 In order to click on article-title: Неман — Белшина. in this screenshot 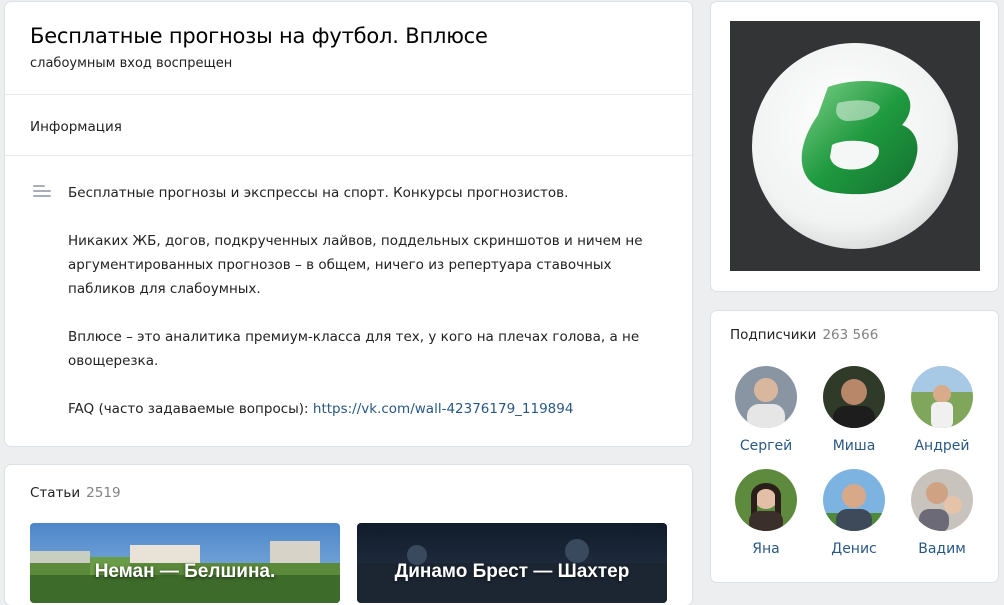, I will do `click(185, 571)`.